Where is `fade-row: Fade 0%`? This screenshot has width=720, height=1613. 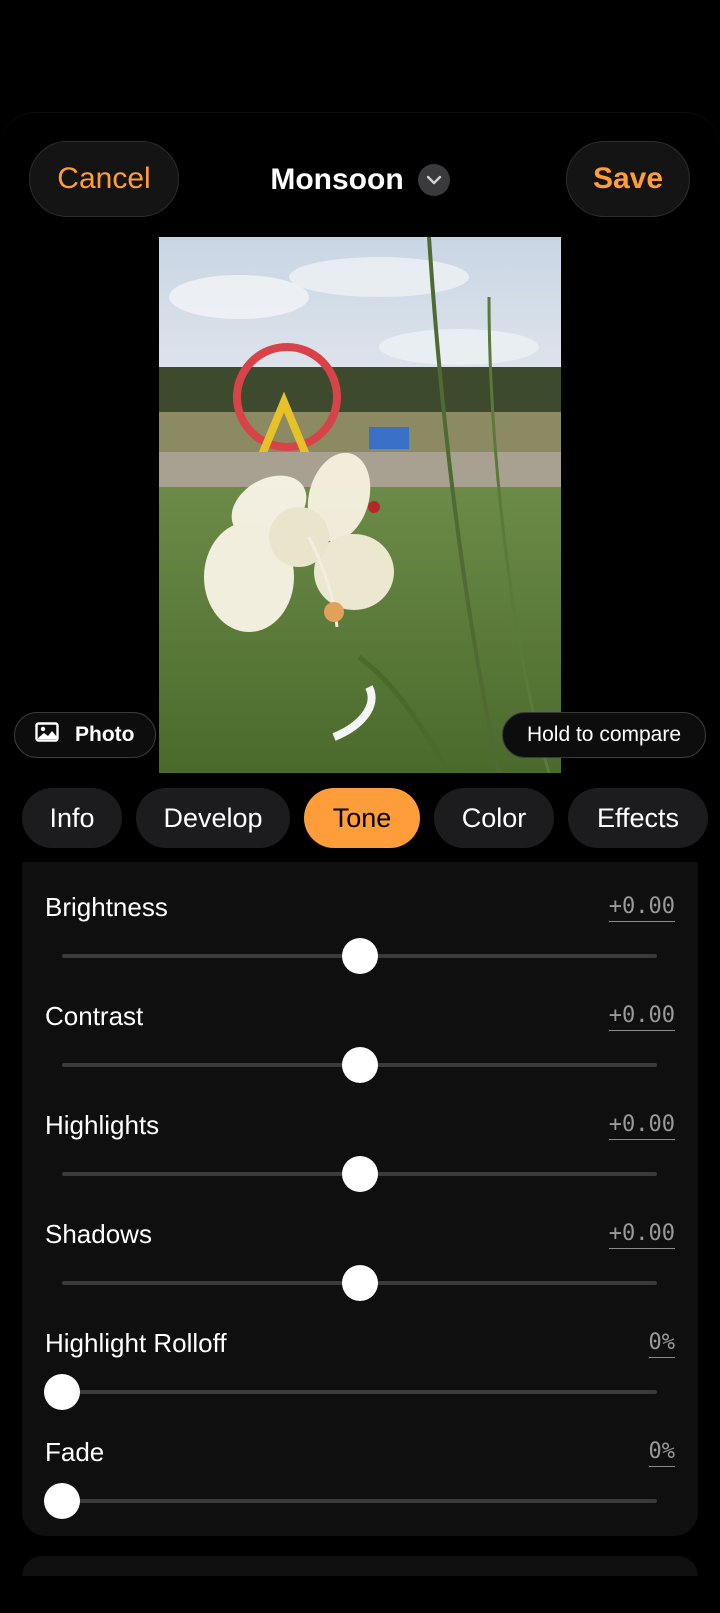
fade-row: Fade 0% is located at coordinates (360, 1478).